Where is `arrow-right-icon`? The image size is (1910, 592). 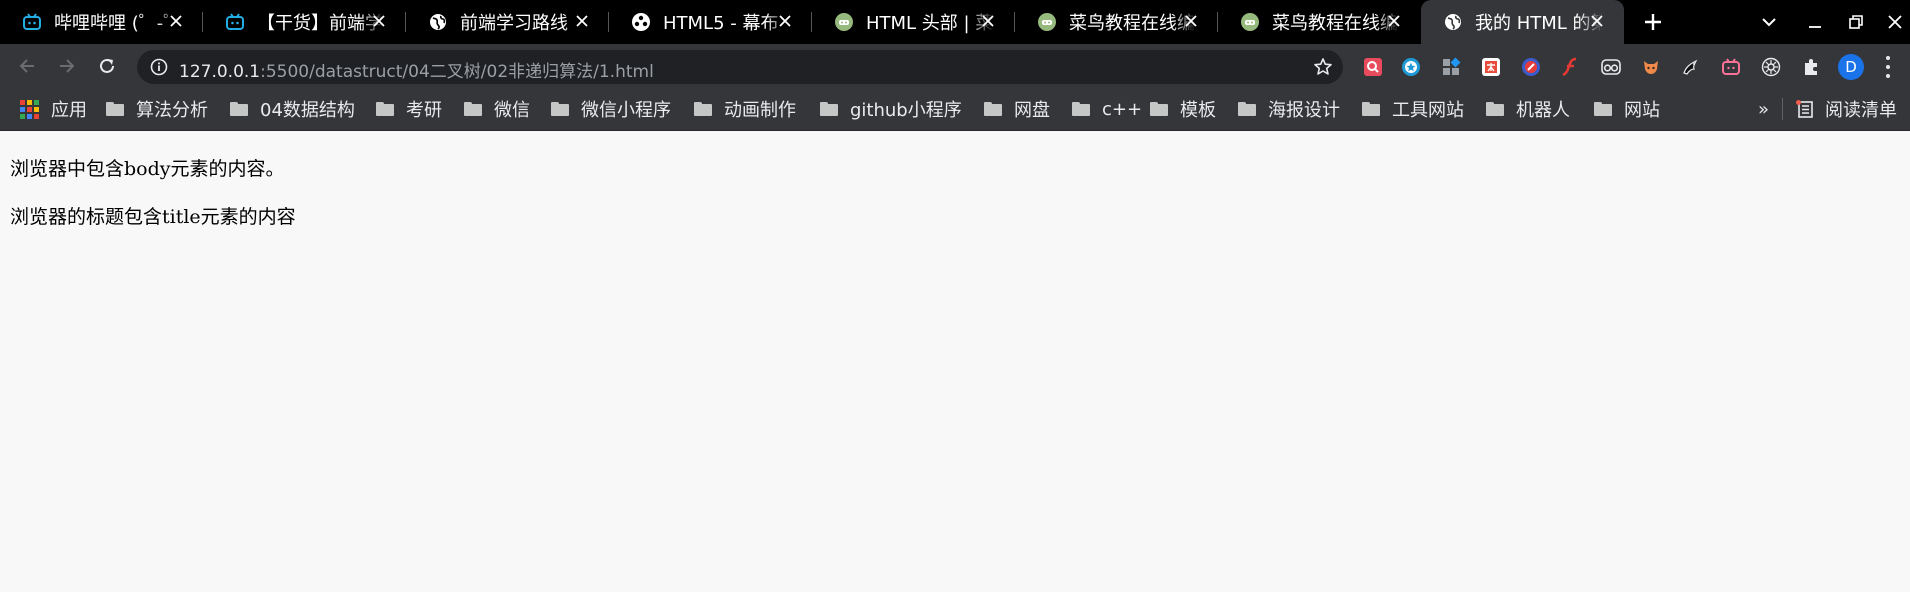 arrow-right-icon is located at coordinates (67, 66).